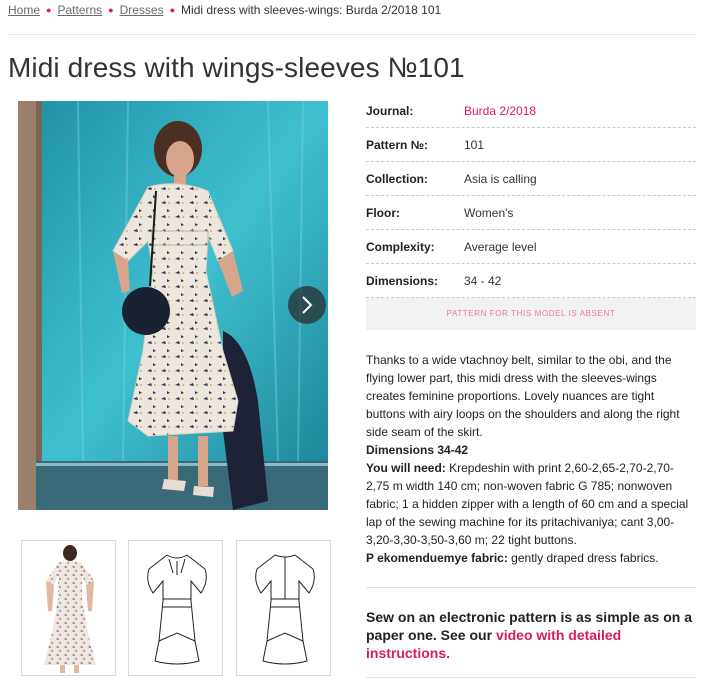 This screenshot has width=707, height=688. I want to click on thumbnail-front-sketch, so click(175, 608).